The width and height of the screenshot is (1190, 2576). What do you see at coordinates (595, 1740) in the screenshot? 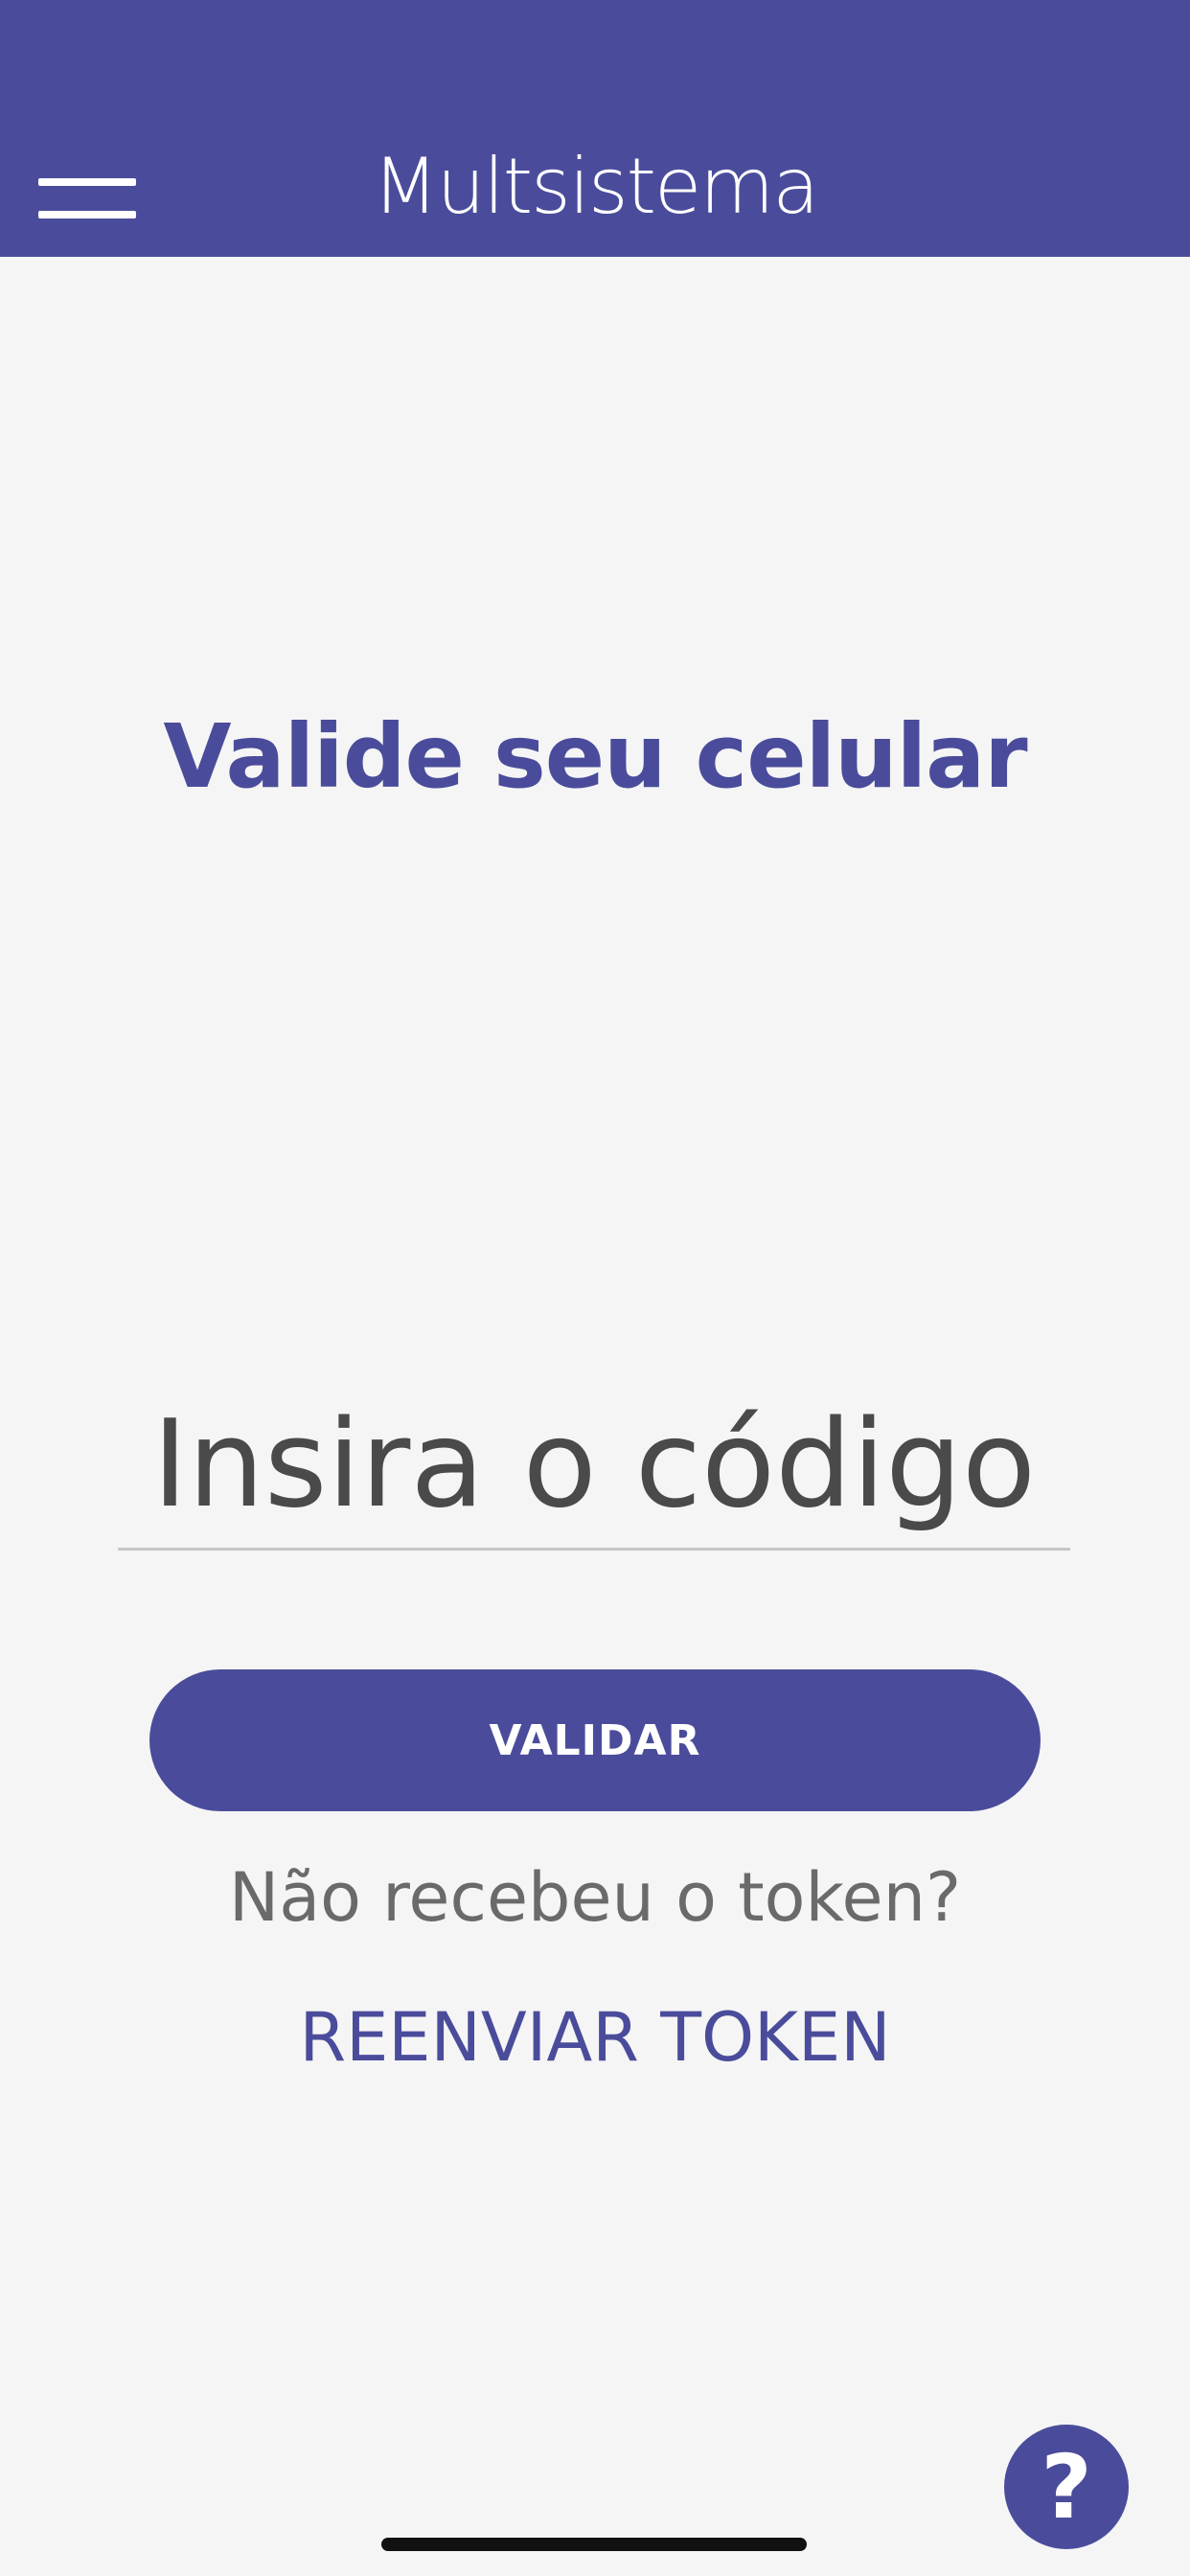
I see `validate-button: VALIDAR` at bounding box center [595, 1740].